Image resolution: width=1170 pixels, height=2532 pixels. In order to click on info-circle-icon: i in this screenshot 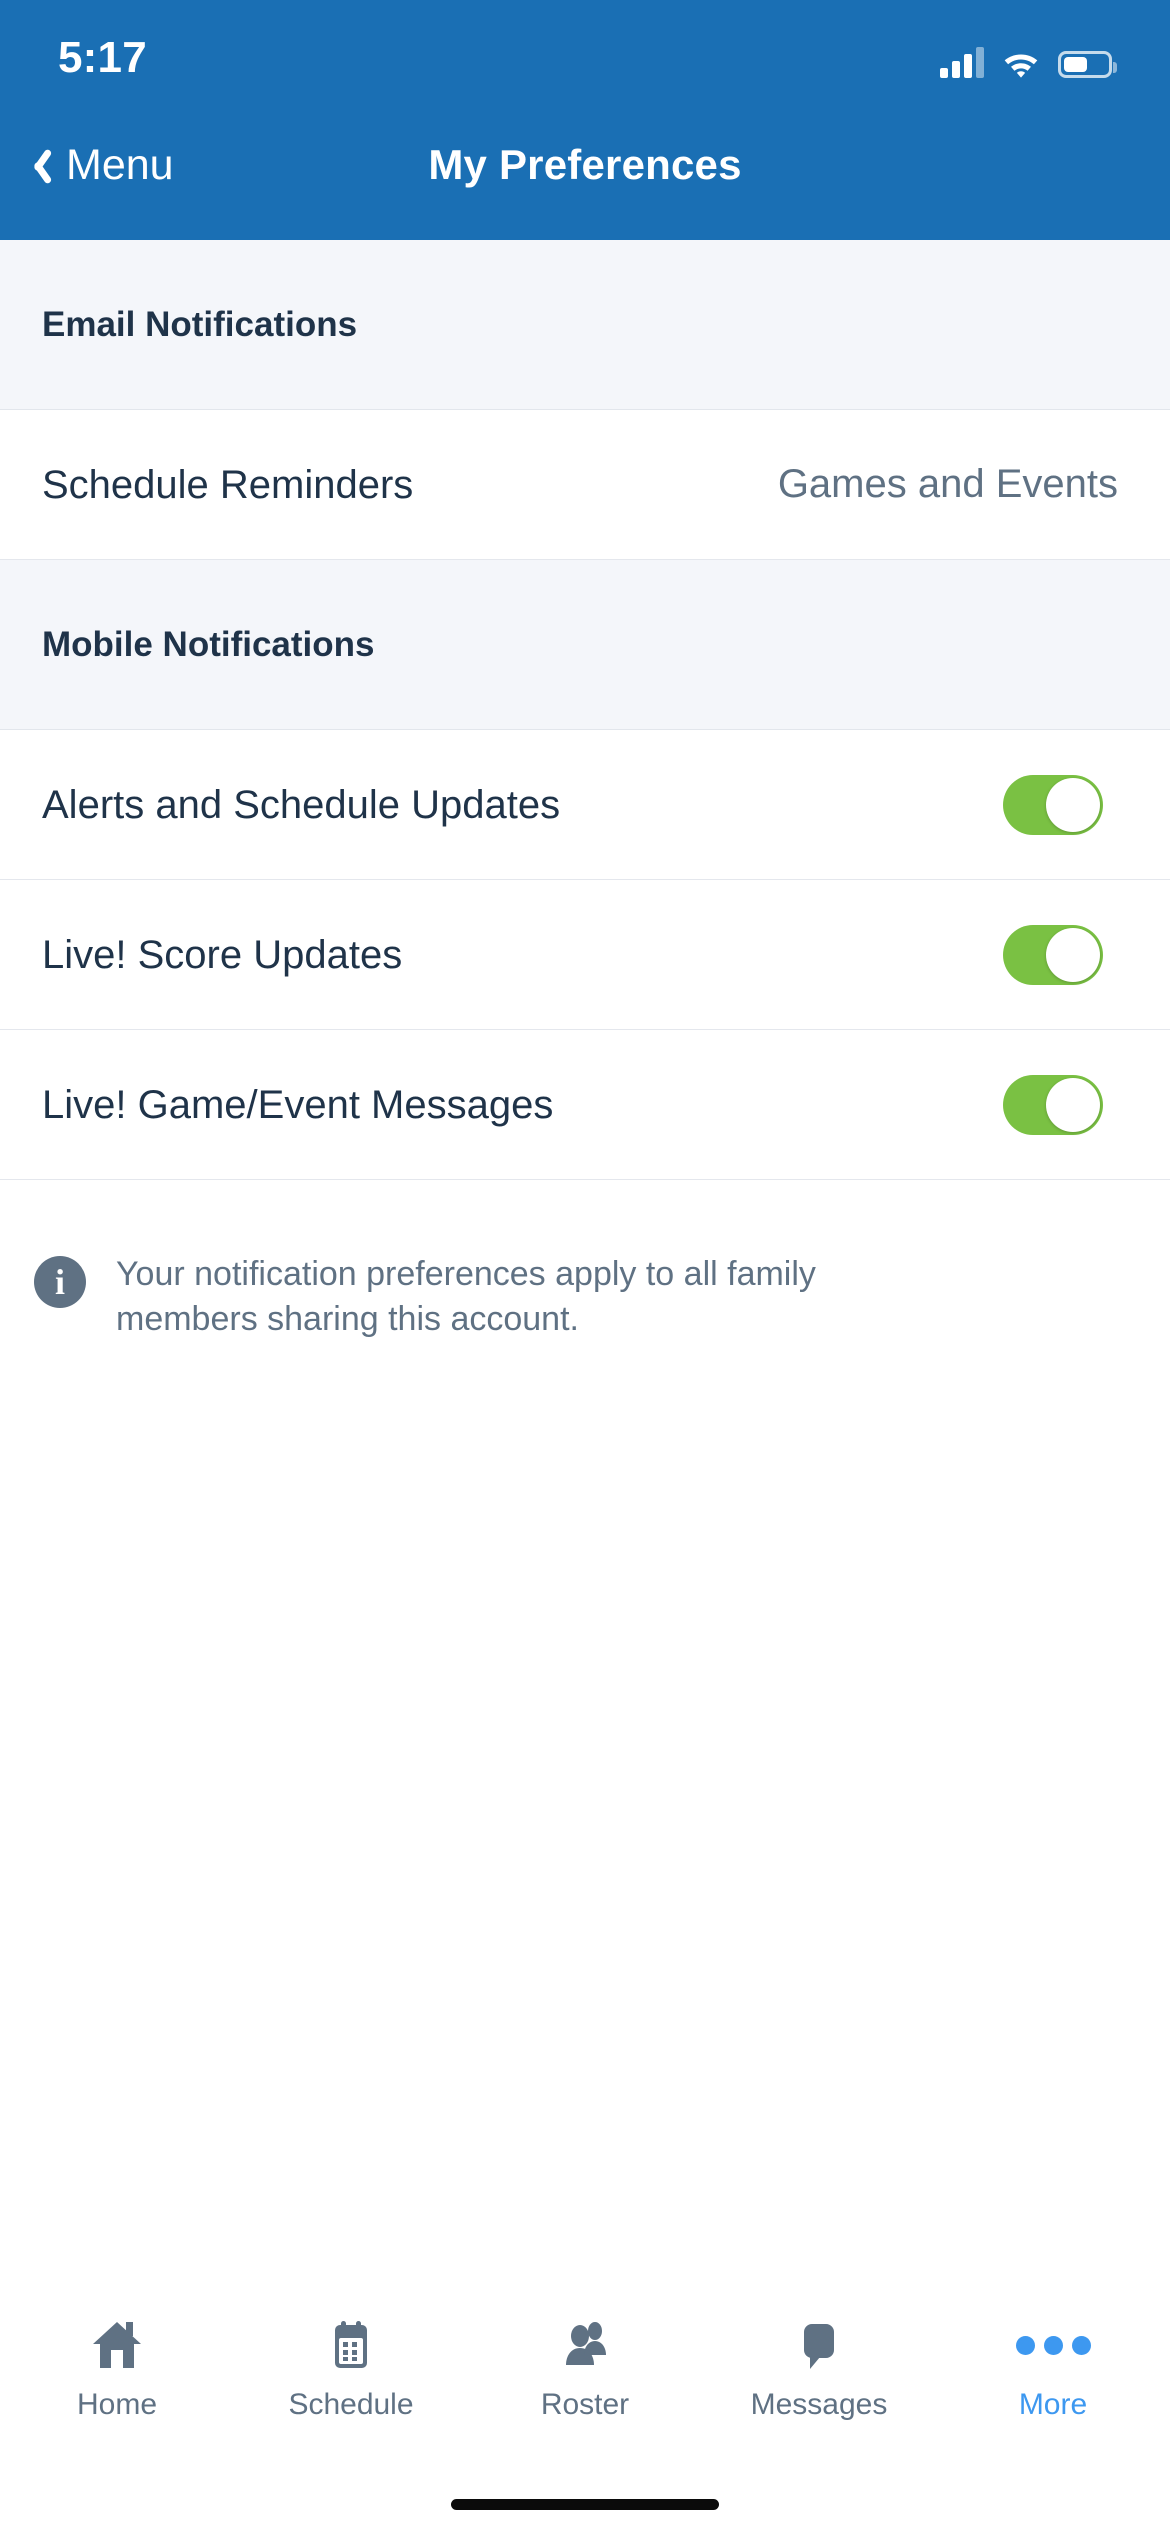, I will do `click(60, 1282)`.